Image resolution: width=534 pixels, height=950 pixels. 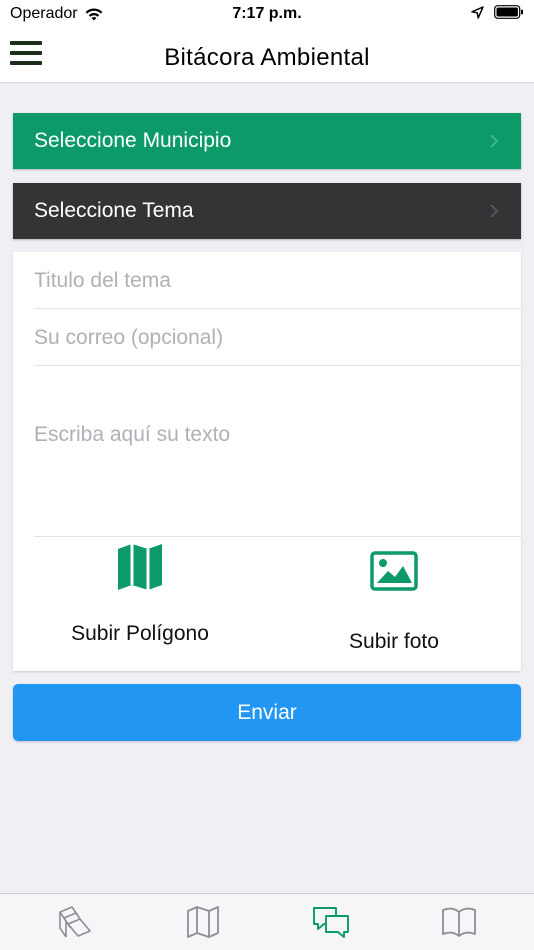 What do you see at coordinates (267, 921) in the screenshot?
I see `tab-bar` at bounding box center [267, 921].